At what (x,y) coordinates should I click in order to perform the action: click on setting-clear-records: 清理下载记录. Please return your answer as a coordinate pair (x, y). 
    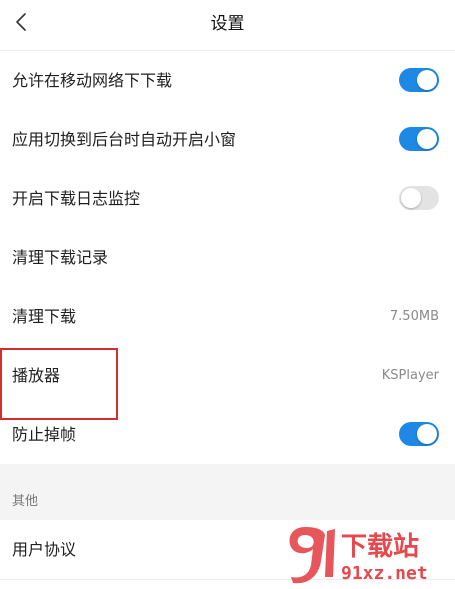
    Looking at the image, I should click on (227, 257).